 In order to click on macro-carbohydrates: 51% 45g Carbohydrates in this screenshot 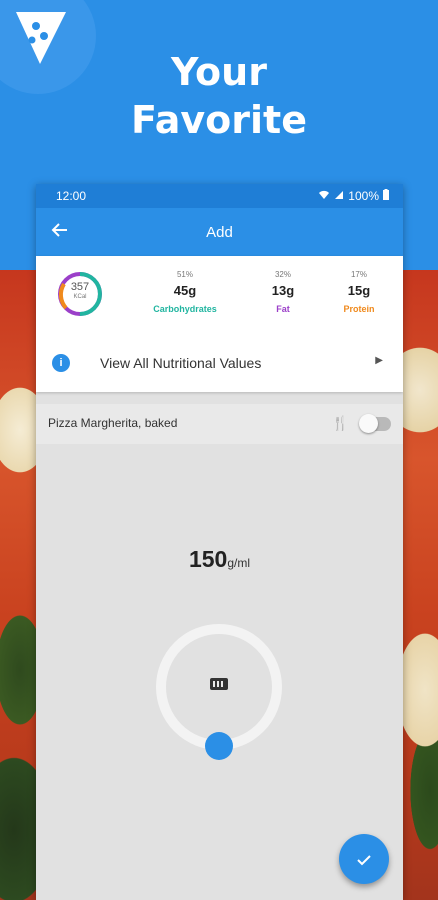, I will do `click(185, 293)`.